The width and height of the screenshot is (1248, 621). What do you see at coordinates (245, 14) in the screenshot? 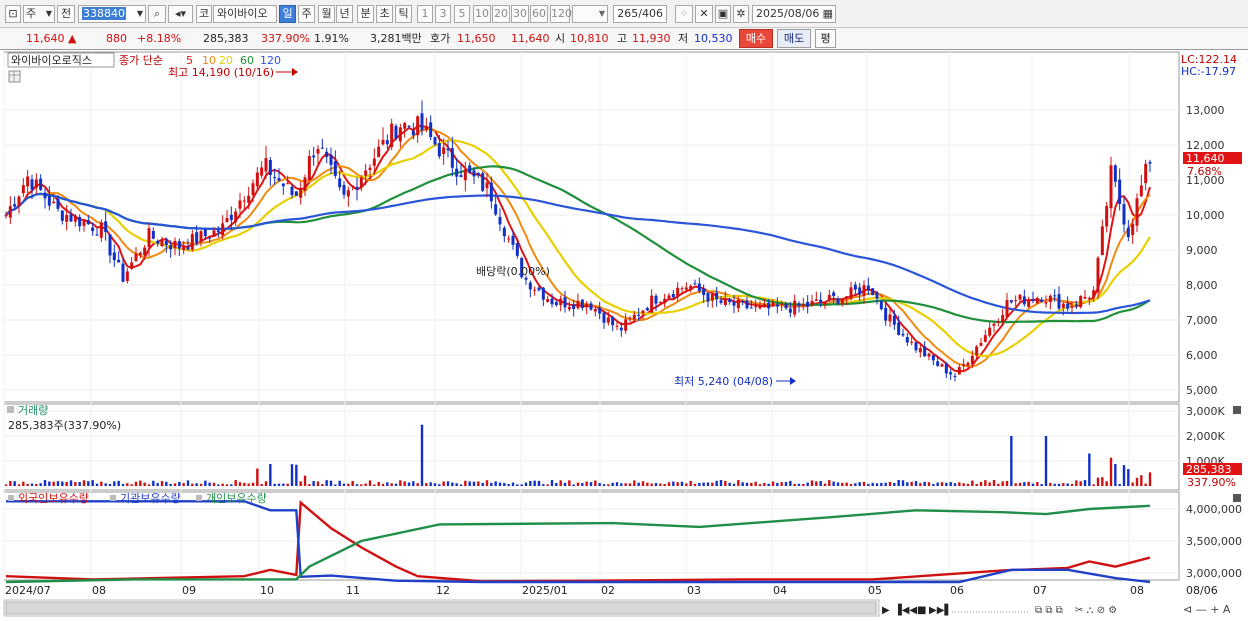
I see `stock-name-field: 와이바이오` at bounding box center [245, 14].